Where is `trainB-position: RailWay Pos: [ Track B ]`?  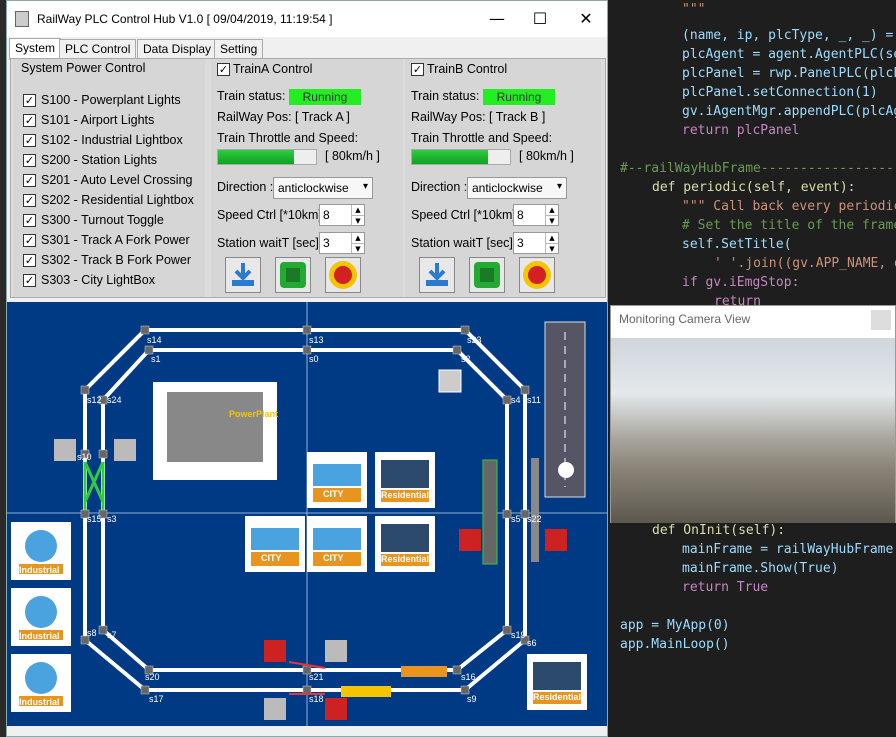
trainB-position: RailWay Pos: [ Track B ] is located at coordinates (478, 117).